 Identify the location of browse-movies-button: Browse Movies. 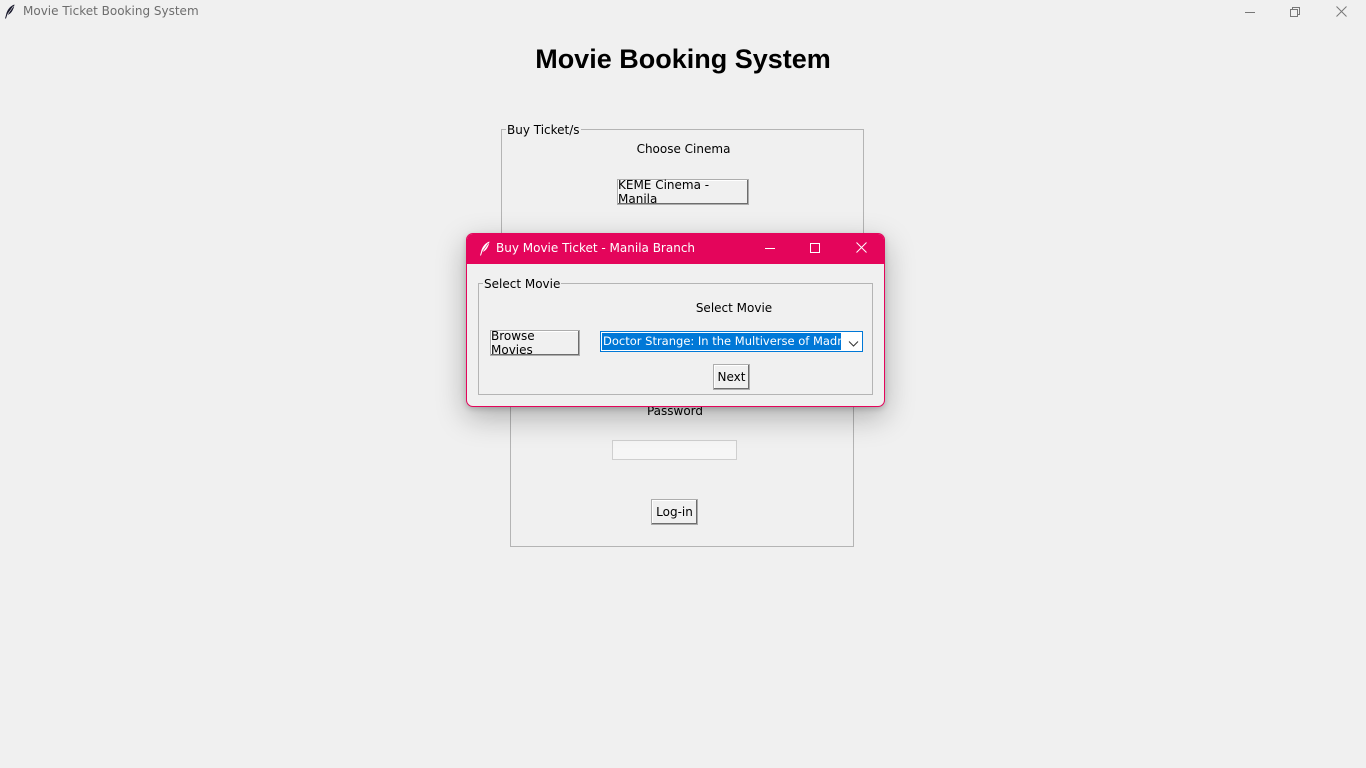
(535, 343).